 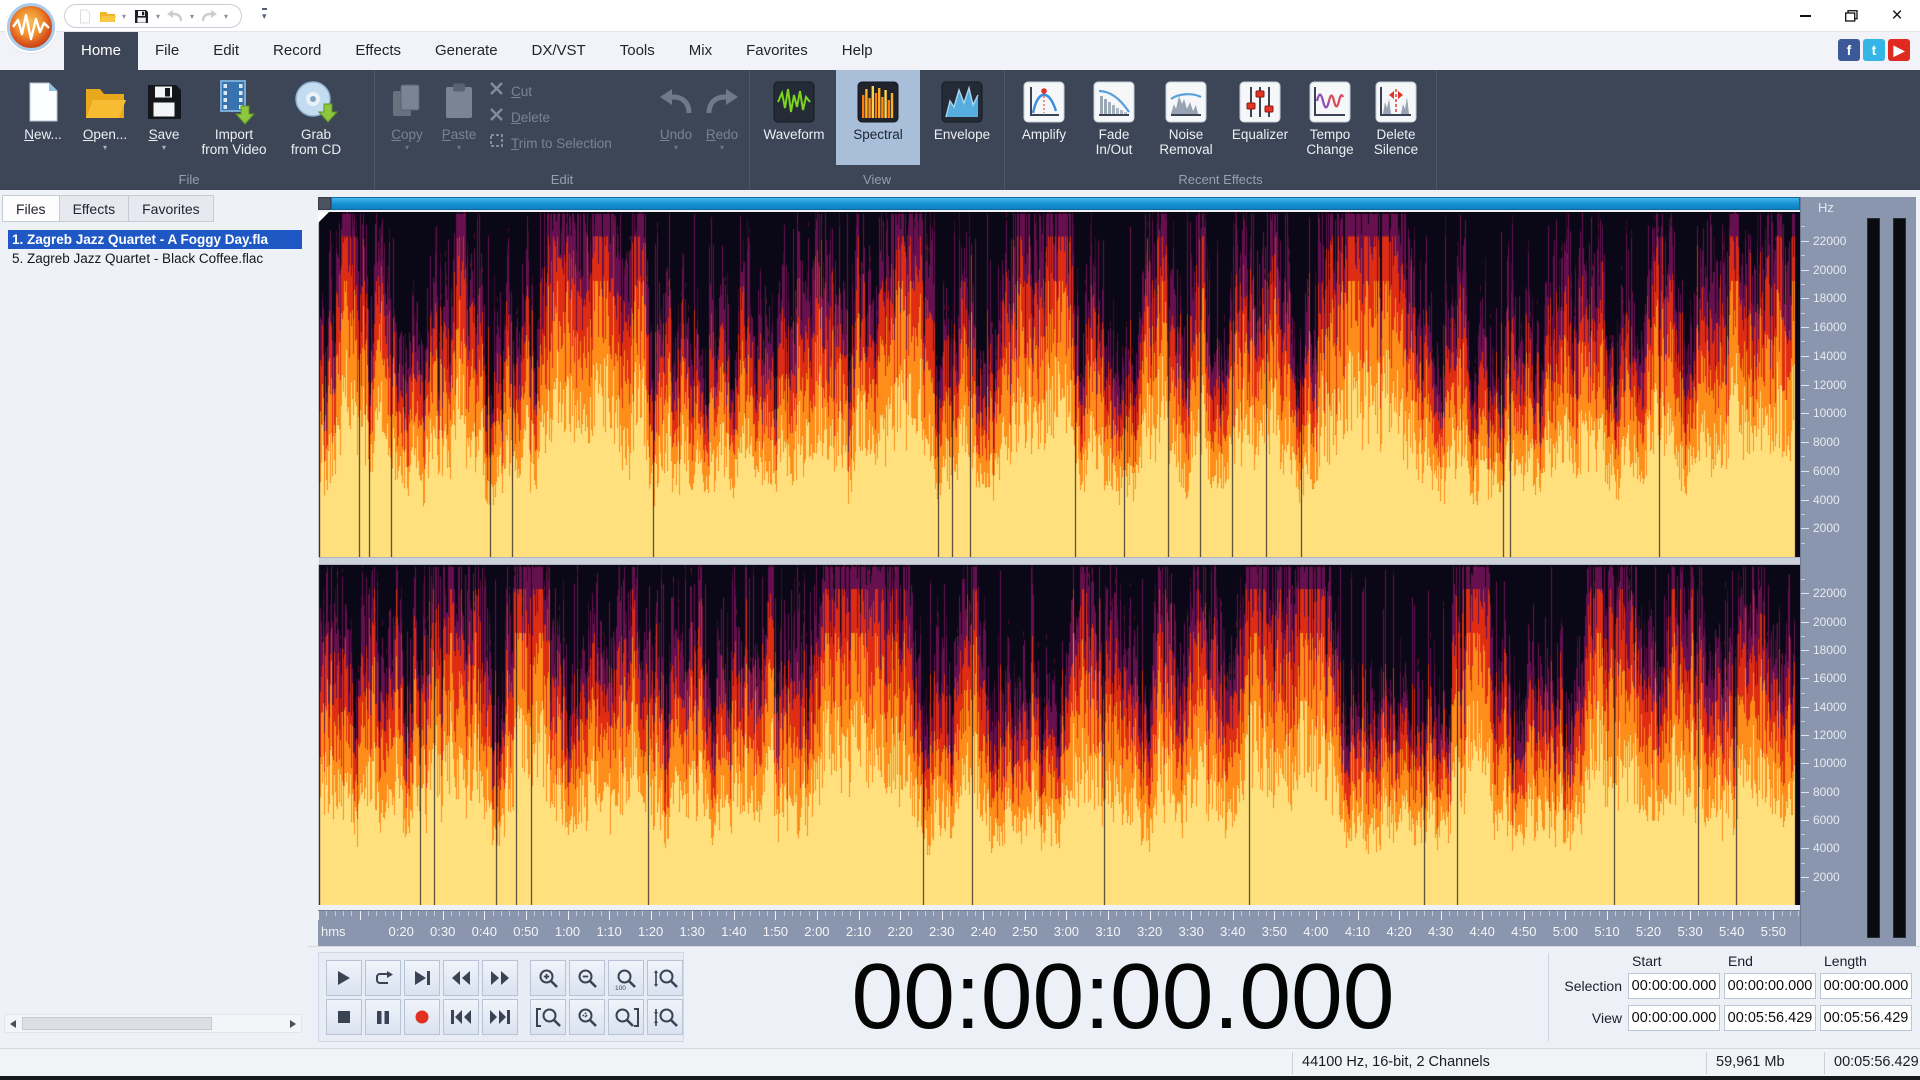 What do you see at coordinates (209, 16) in the screenshot?
I see `quick-redo-icon` at bounding box center [209, 16].